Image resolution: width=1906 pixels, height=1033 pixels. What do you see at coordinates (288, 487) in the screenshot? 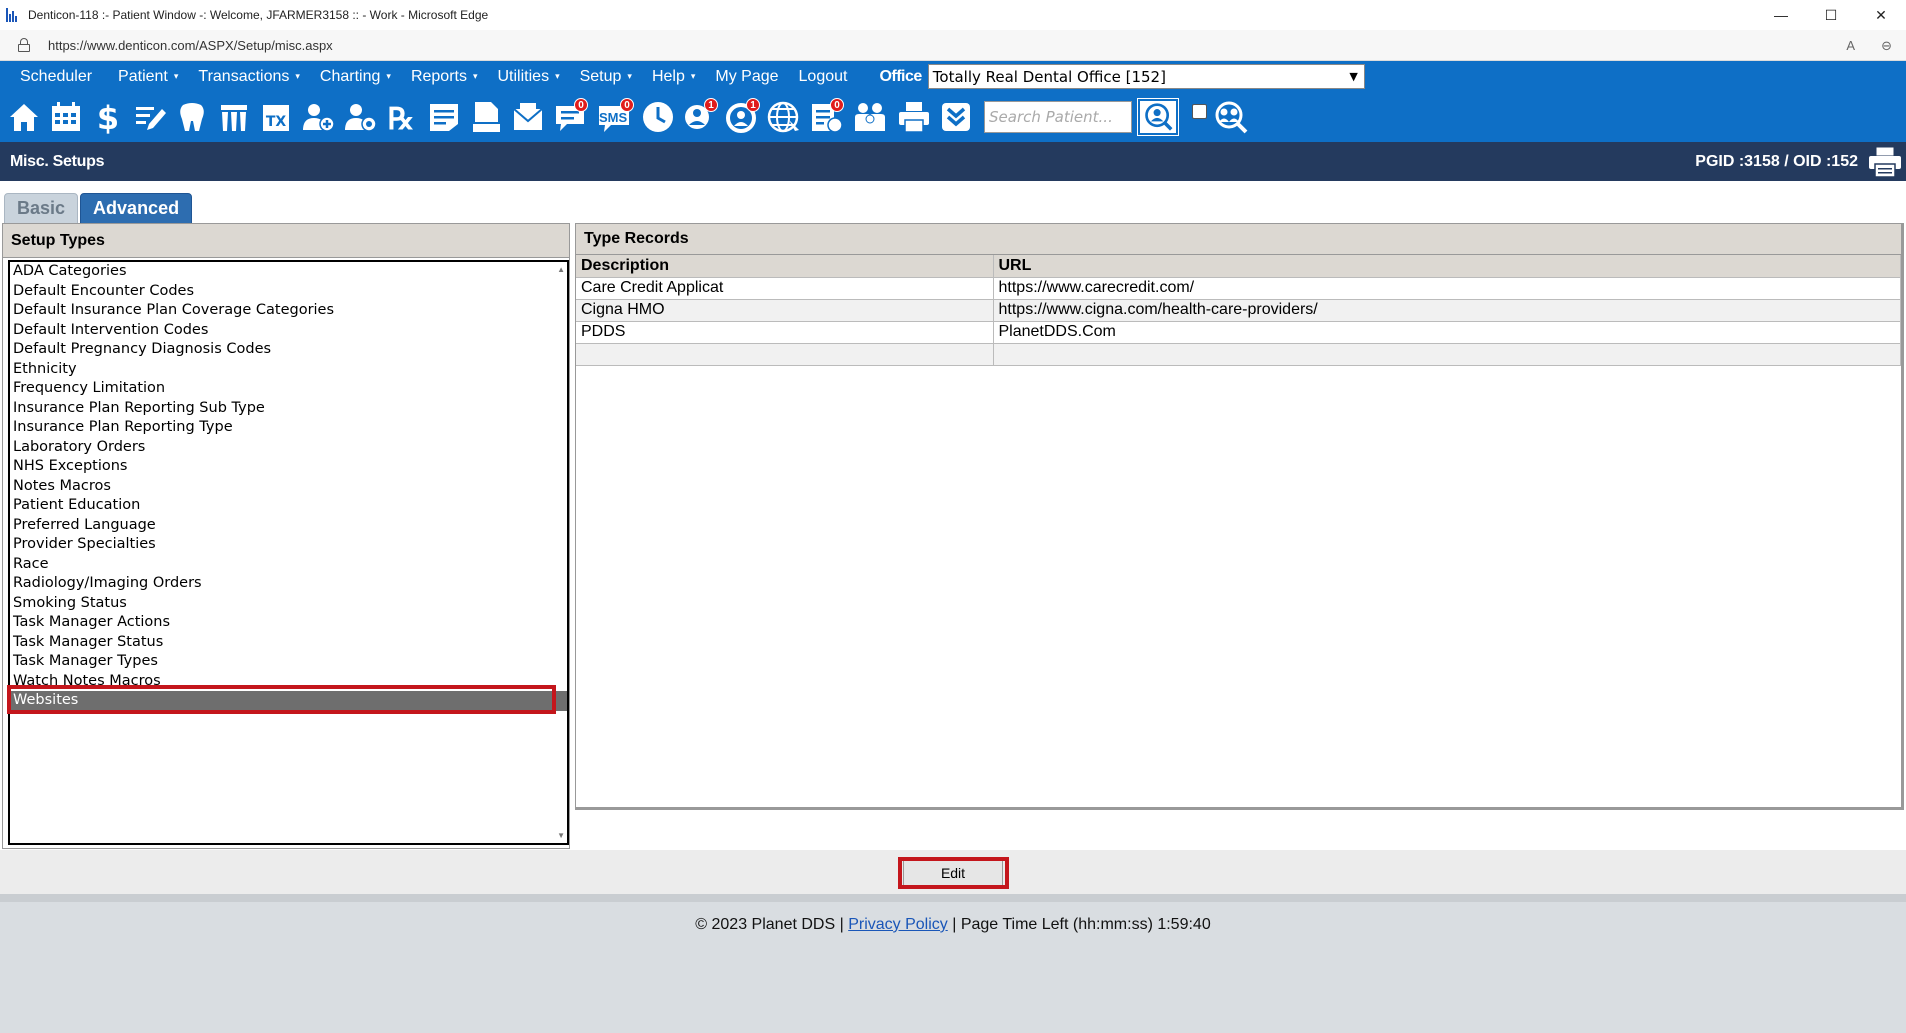
I see `list-item: Notes Macros` at bounding box center [288, 487].